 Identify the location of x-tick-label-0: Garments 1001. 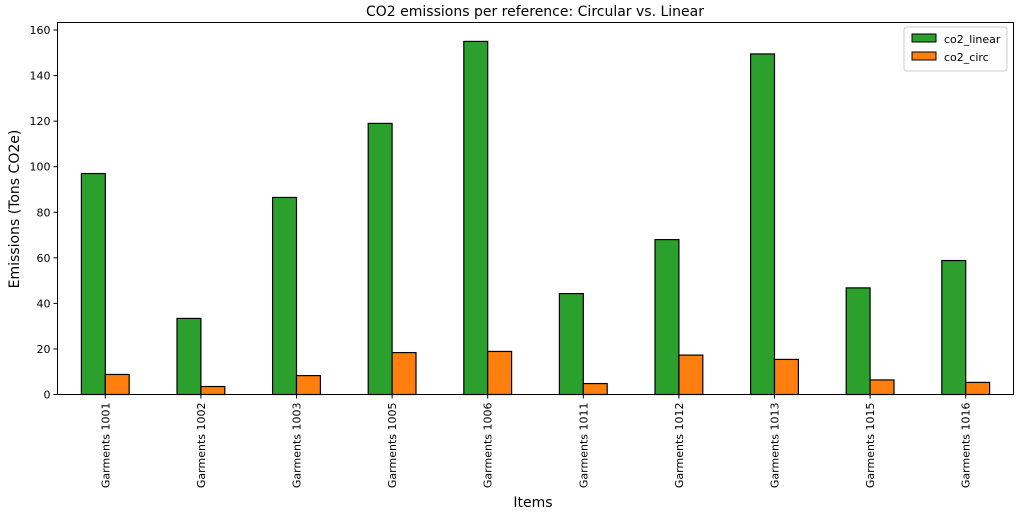
(105, 446).